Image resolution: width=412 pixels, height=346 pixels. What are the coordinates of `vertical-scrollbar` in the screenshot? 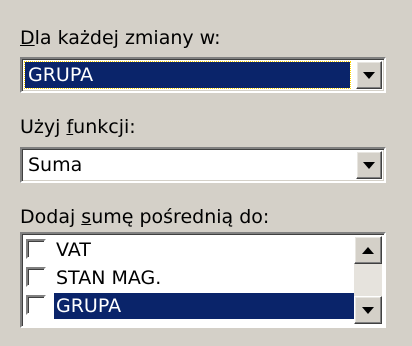 It's located at (368, 280).